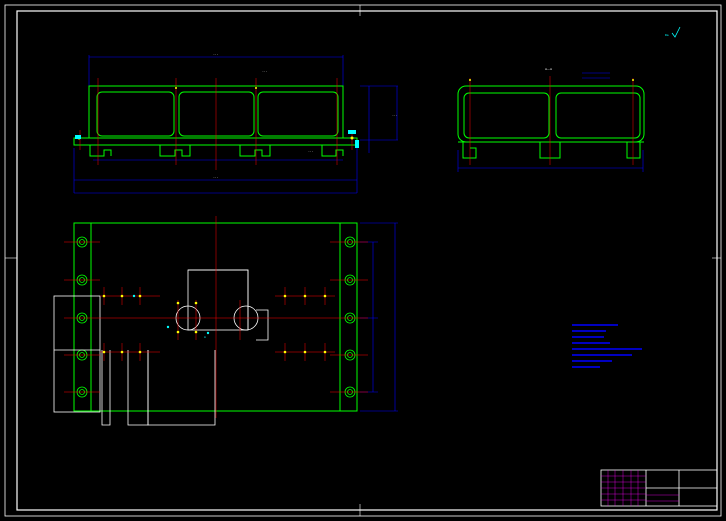 The height and width of the screenshot is (521, 726). Describe the element at coordinates (659, 488) in the screenshot. I see `title-block` at that location.